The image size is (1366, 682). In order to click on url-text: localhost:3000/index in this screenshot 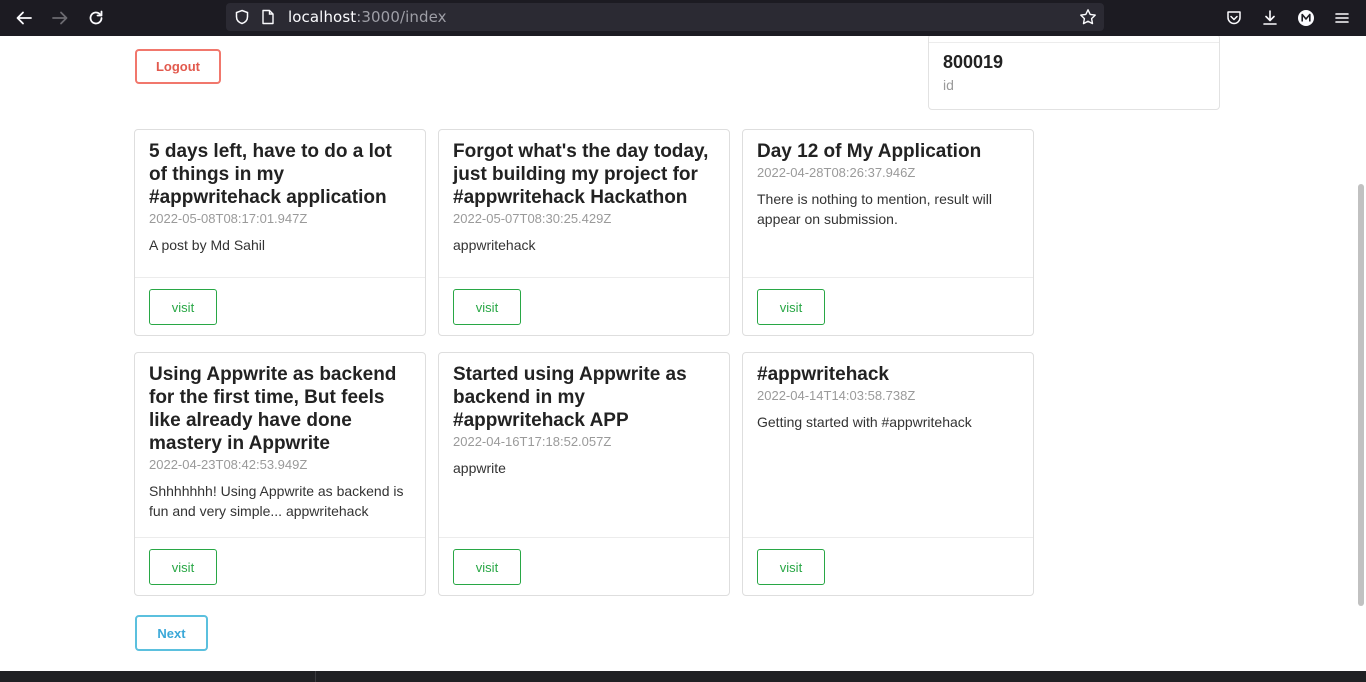, I will do `click(367, 17)`.